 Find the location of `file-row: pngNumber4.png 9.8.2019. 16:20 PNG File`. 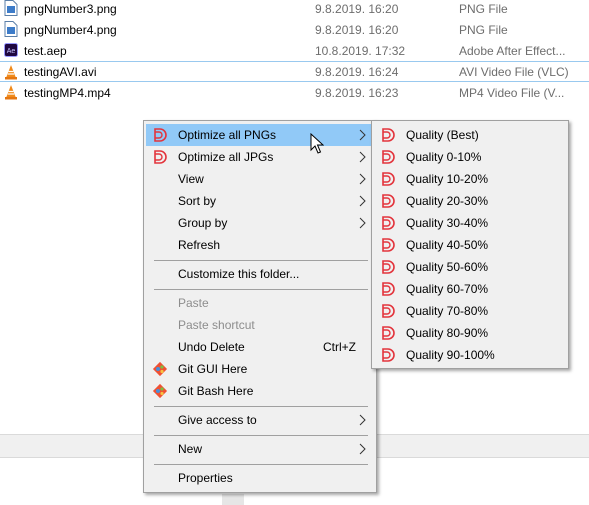

file-row: pngNumber4.png 9.8.2019. 16:20 PNG File is located at coordinates (294, 29).